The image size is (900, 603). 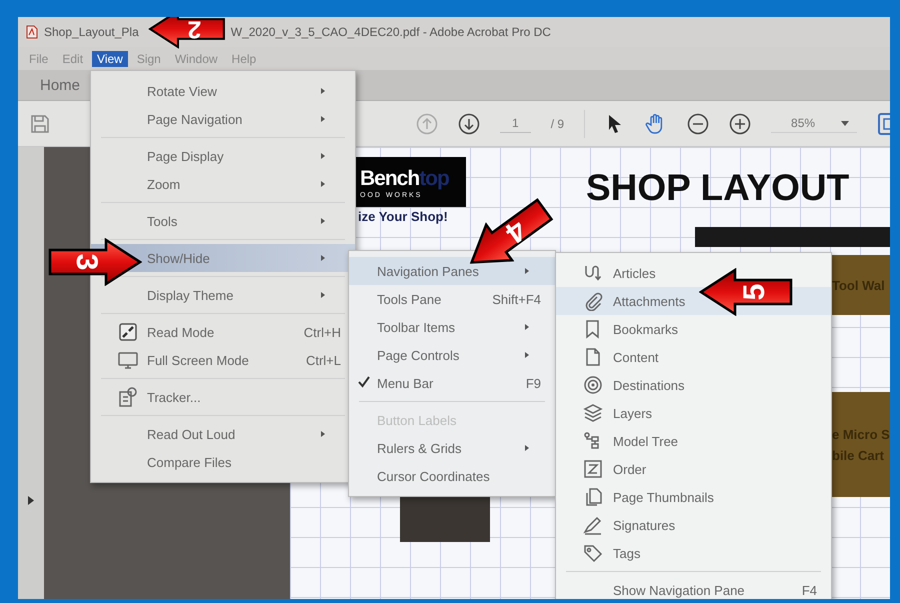 What do you see at coordinates (128, 332) in the screenshot?
I see `expand-icon` at bounding box center [128, 332].